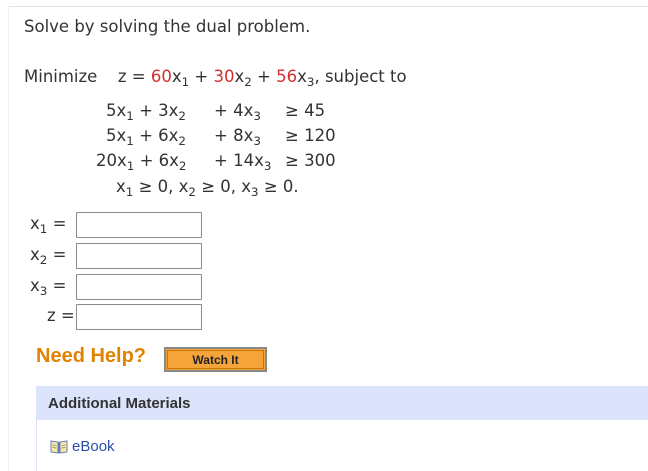 The width and height of the screenshot is (648, 471). Describe the element at coordinates (48, 225) in the screenshot. I see `x1-label: x1 =` at that location.